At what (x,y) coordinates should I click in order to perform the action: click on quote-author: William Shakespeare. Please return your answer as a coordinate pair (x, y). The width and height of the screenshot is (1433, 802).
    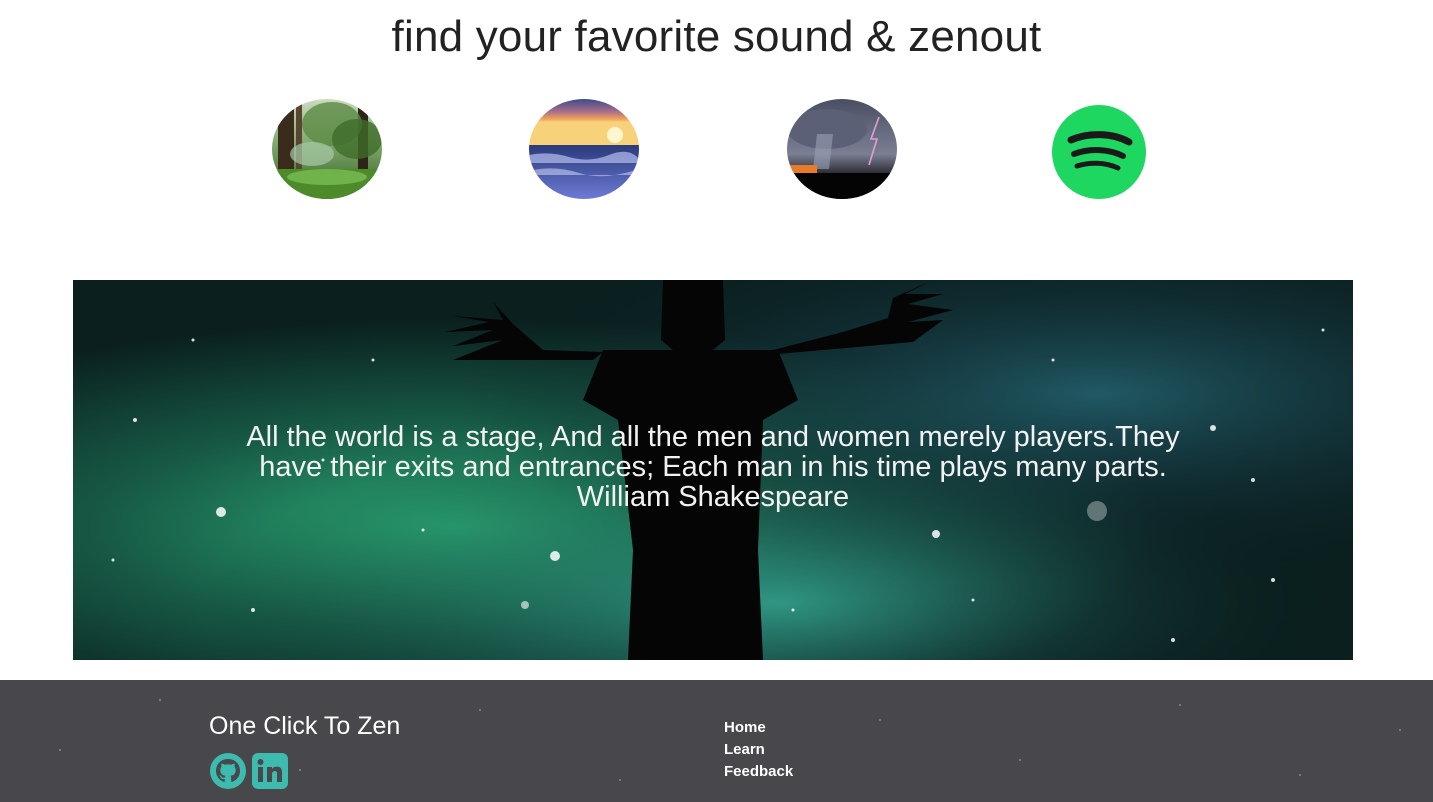
    Looking at the image, I should click on (713, 497).